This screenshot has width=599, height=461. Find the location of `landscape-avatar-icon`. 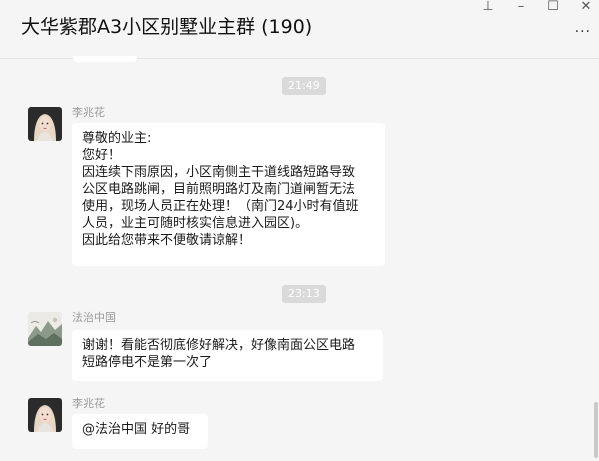

landscape-avatar-icon is located at coordinates (45, 329).